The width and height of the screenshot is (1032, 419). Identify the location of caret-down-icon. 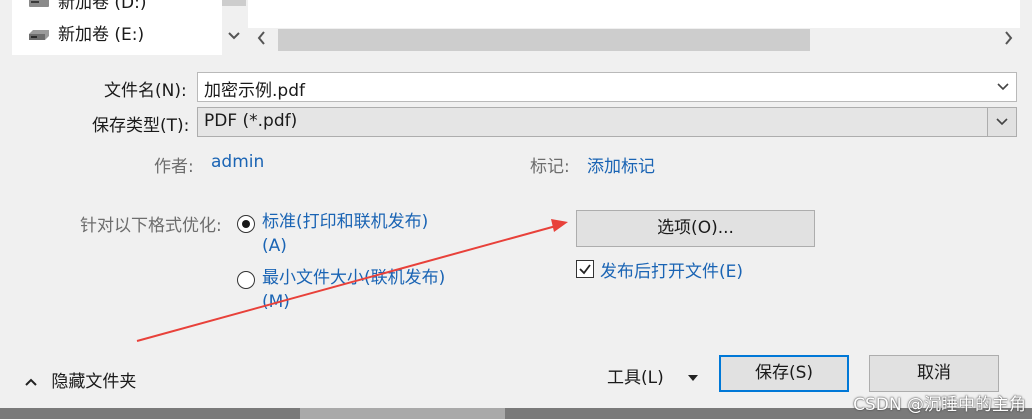
(693, 378).